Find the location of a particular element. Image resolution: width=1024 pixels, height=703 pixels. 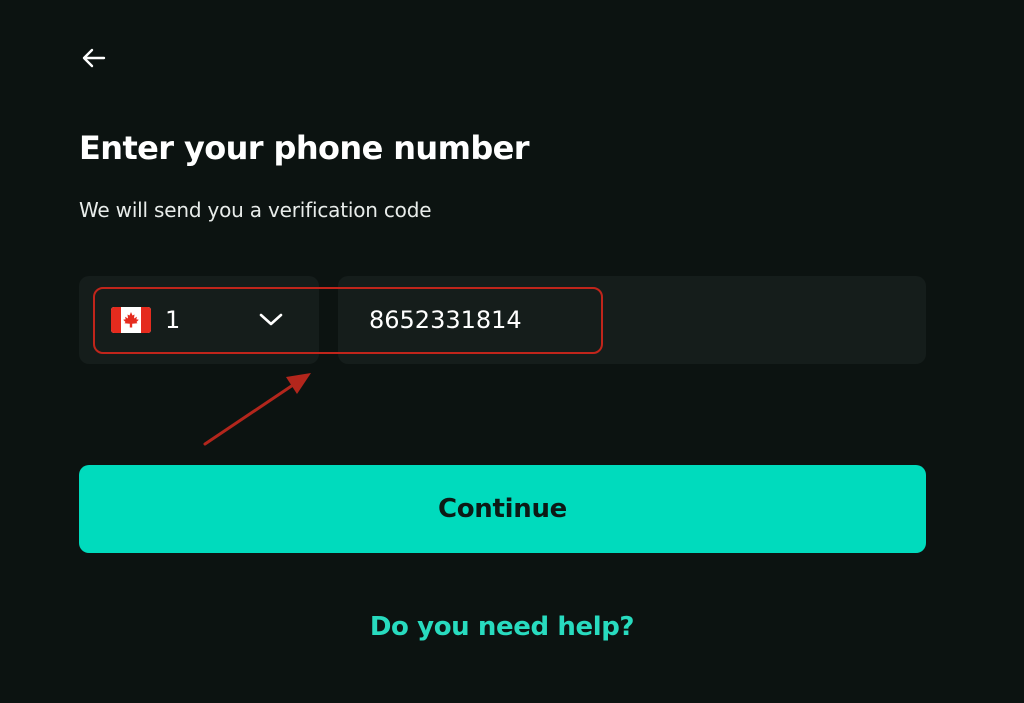

canada-flag-icon is located at coordinates (131, 320).